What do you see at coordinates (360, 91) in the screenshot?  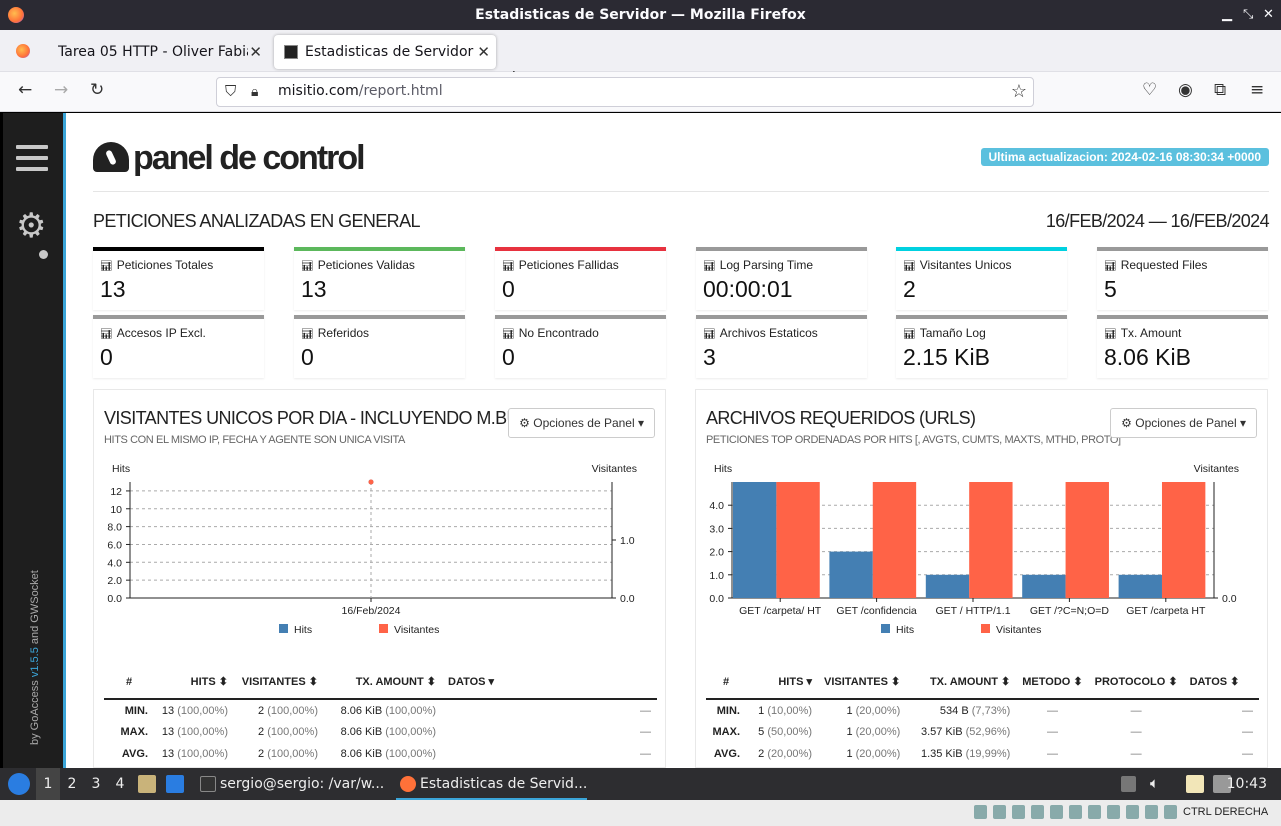 I see `url-text: misitio.com/report.html` at bounding box center [360, 91].